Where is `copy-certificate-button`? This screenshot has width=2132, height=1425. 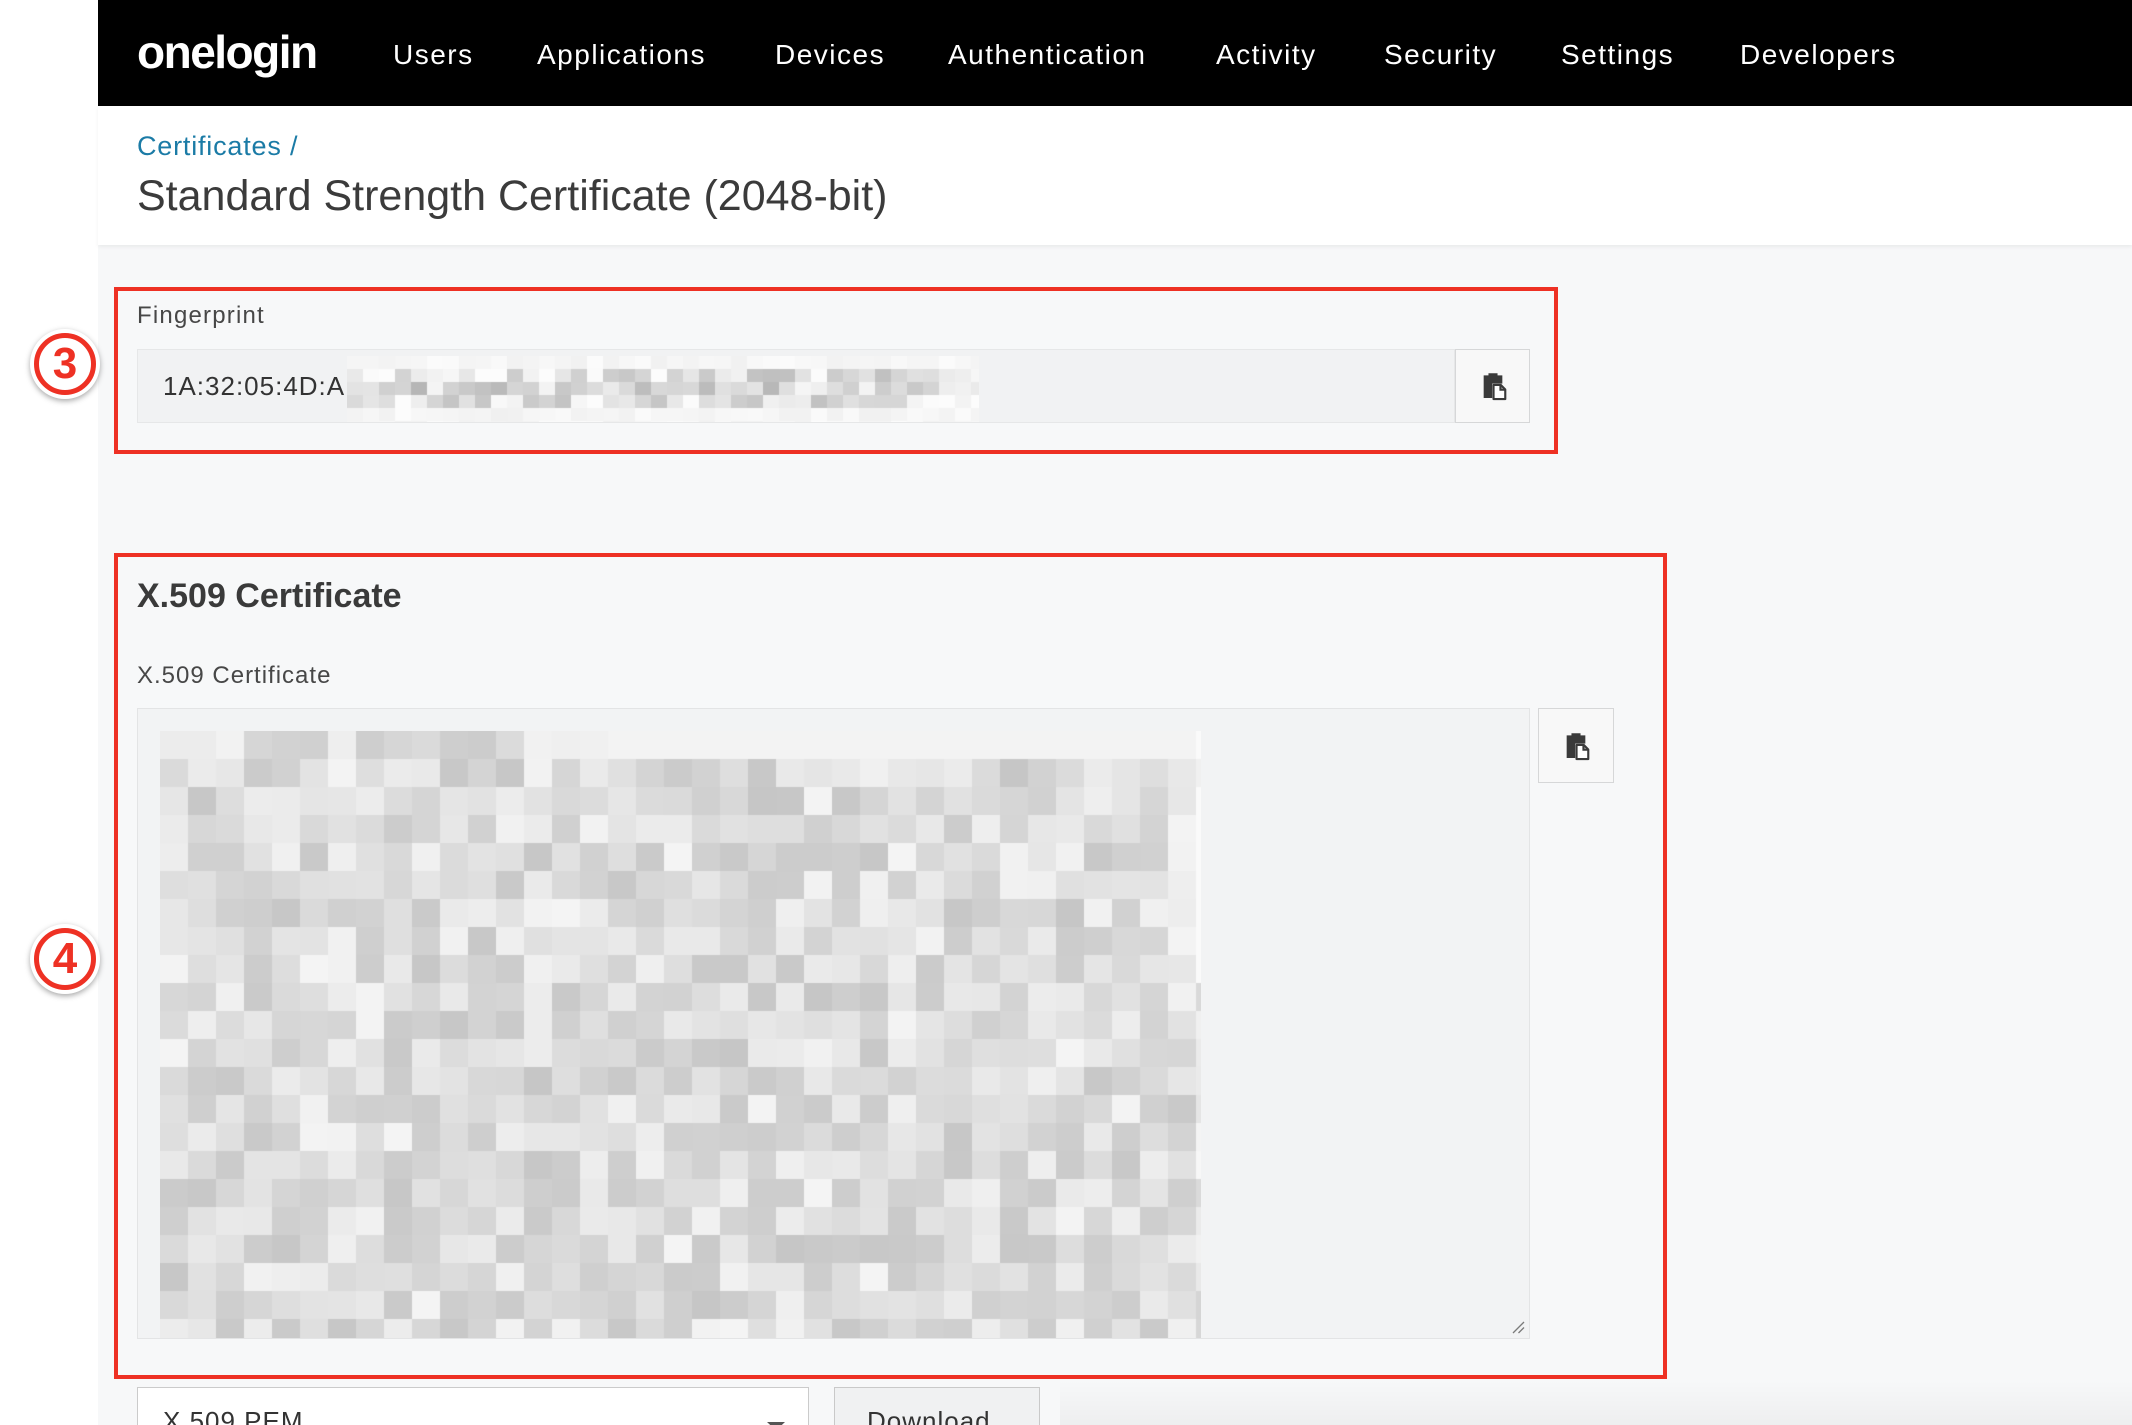 copy-certificate-button is located at coordinates (1576, 745).